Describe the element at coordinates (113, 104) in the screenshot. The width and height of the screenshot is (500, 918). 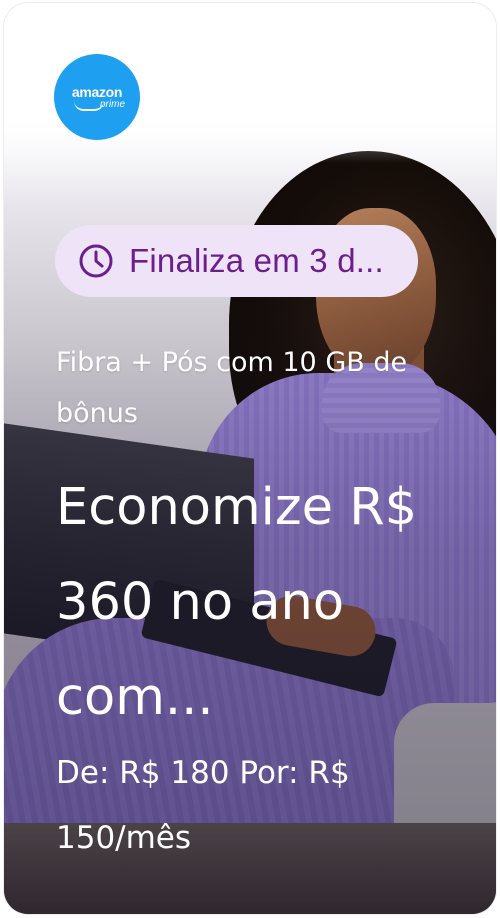
I see `logo-subword: prime` at that location.